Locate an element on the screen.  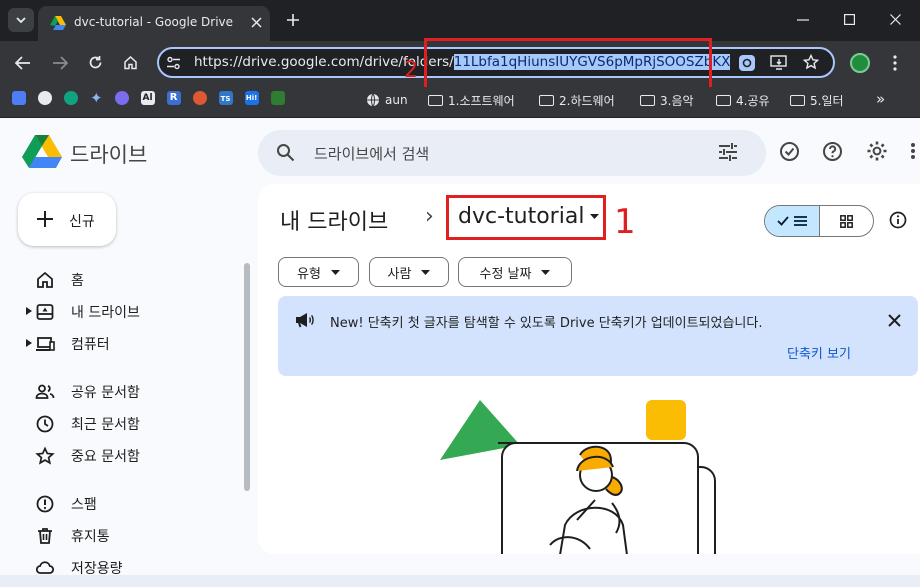
window-close-icon is located at coordinates (895, 19).